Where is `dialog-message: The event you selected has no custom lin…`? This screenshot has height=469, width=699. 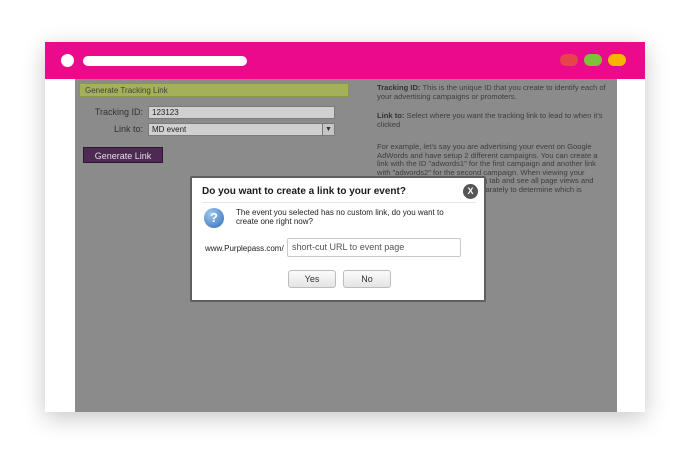
dialog-message: The event you selected has no custom lin… is located at coordinates (340, 217).